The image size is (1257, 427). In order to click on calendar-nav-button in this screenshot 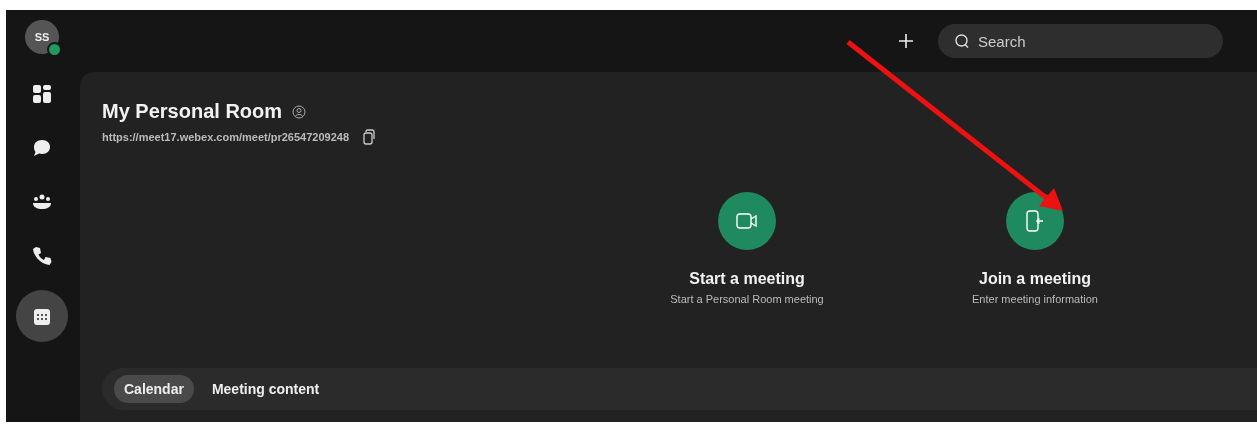, I will do `click(42, 316)`.